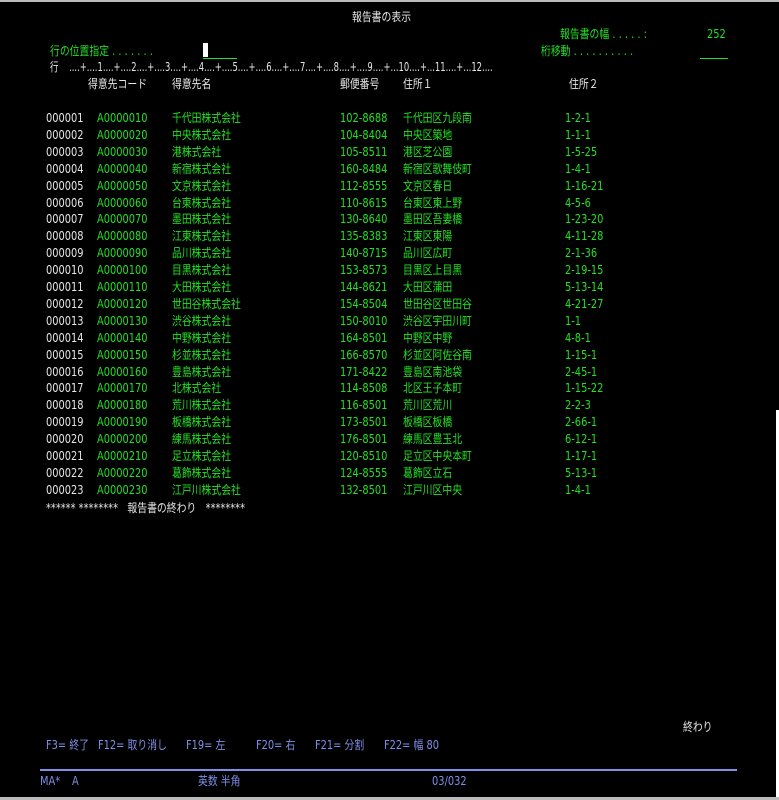 Image resolution: width=779 pixels, height=800 pixels. I want to click on header-addr2: 住所２, so click(584, 84).